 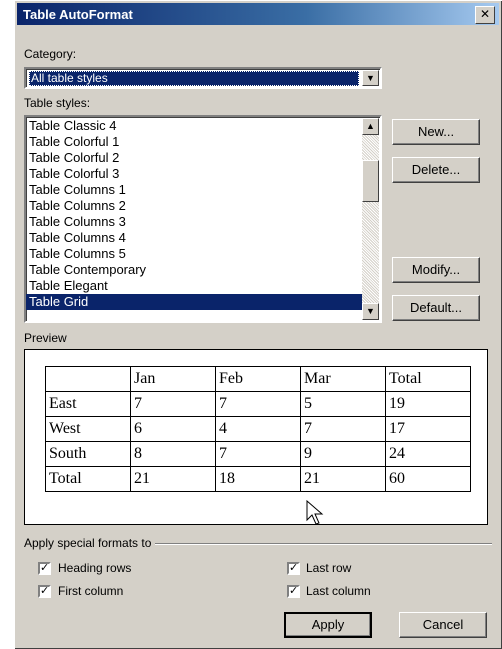 I want to click on close-icon: ✕, so click(x=485, y=14).